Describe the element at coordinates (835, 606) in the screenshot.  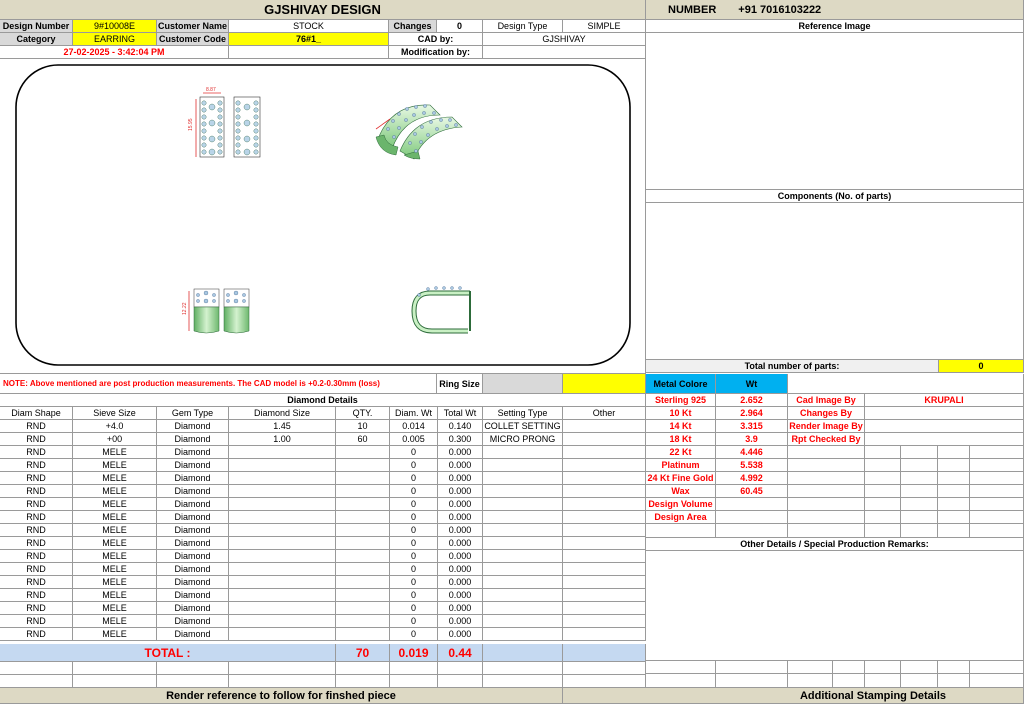
I see `other-details-area` at that location.